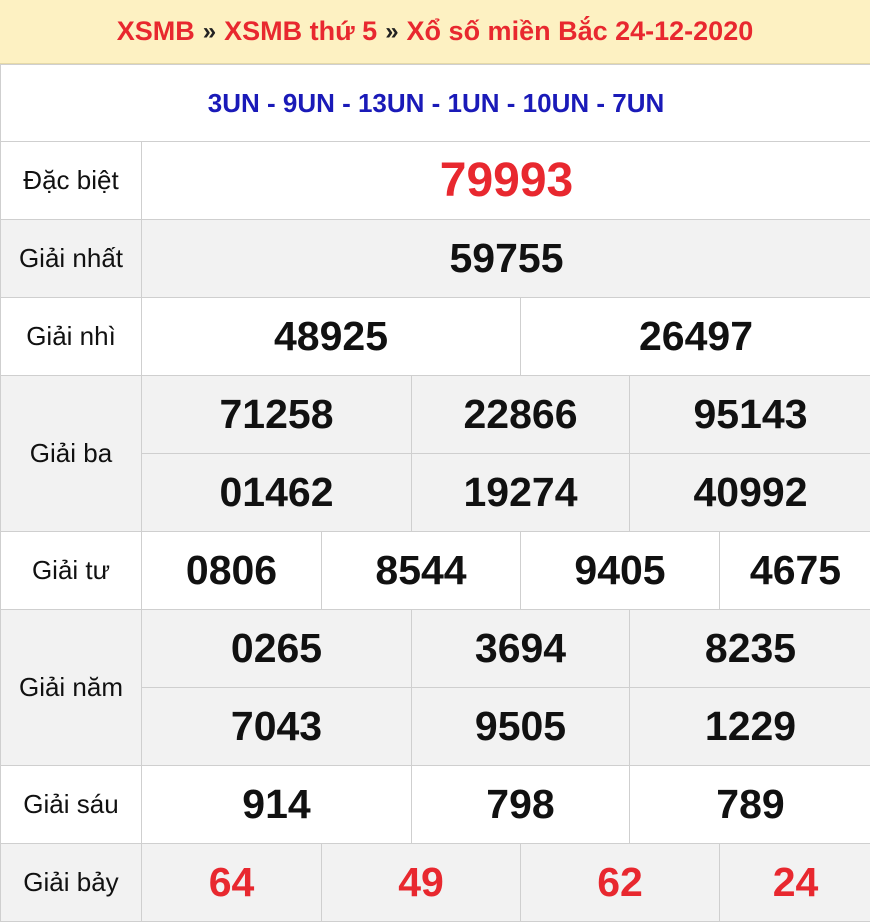  What do you see at coordinates (521, 493) in the screenshot?
I see `prize-number: 19274` at bounding box center [521, 493].